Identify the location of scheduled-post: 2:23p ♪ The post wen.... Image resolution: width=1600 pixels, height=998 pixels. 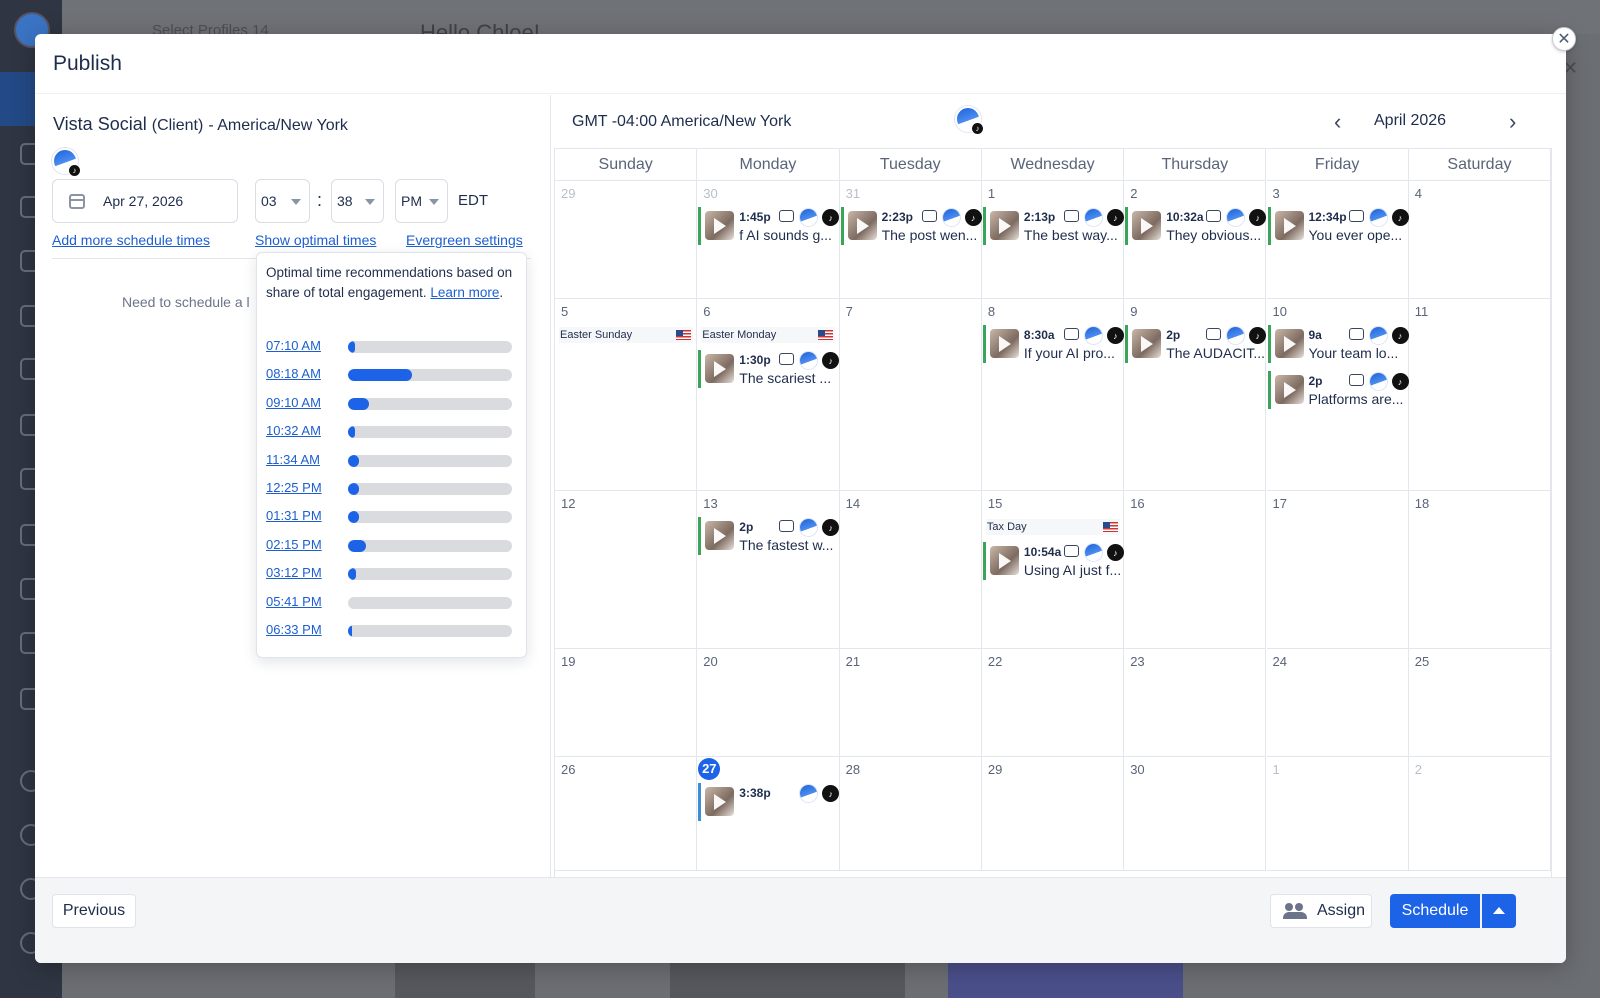
(911, 226).